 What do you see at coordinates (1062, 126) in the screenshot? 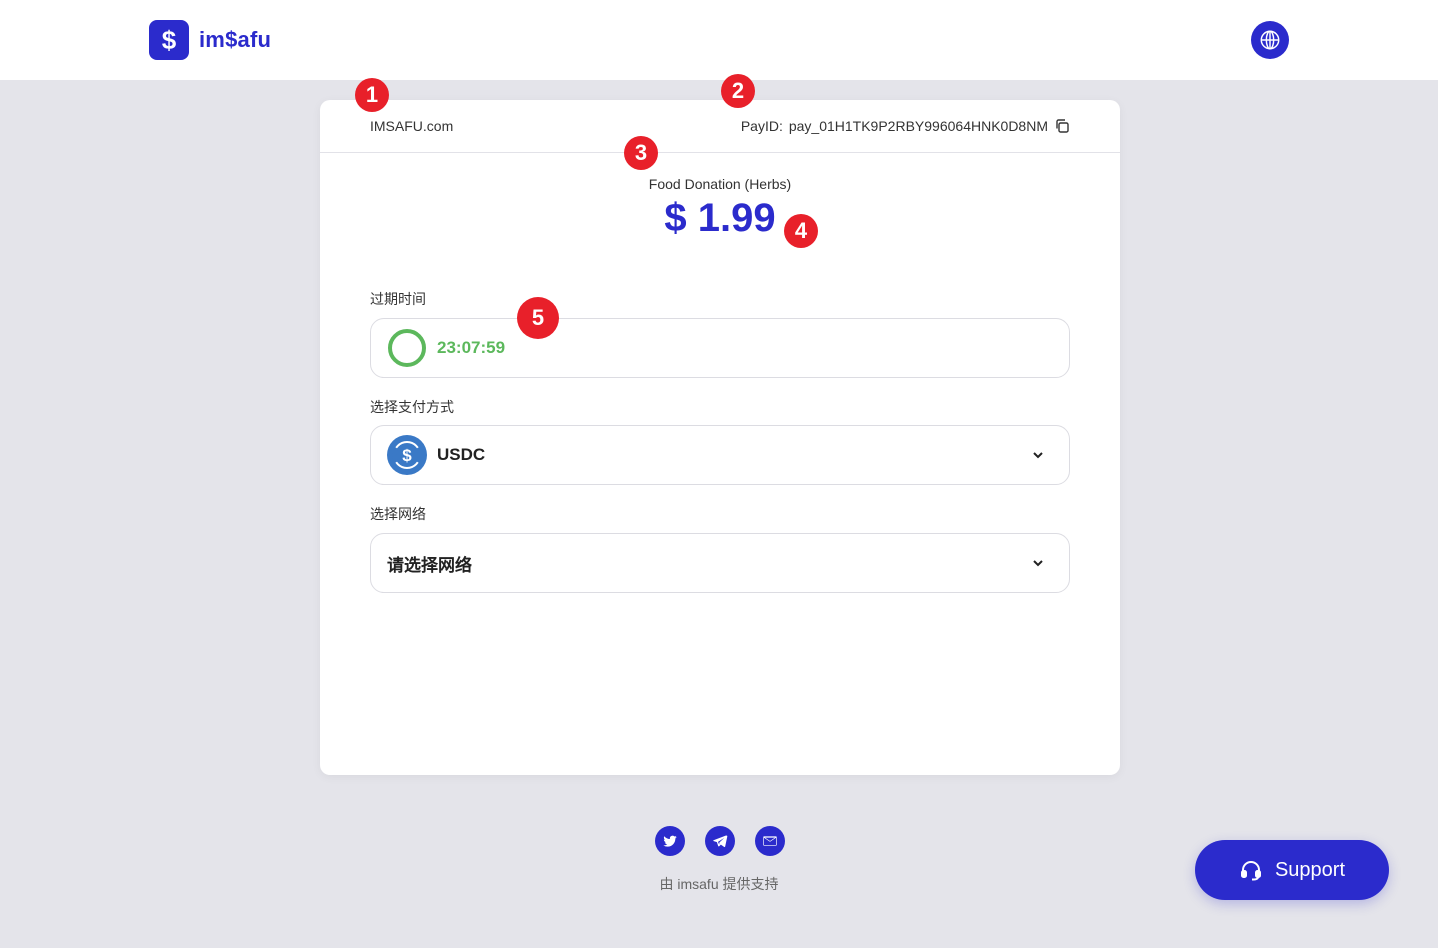
I see `copy-icon` at bounding box center [1062, 126].